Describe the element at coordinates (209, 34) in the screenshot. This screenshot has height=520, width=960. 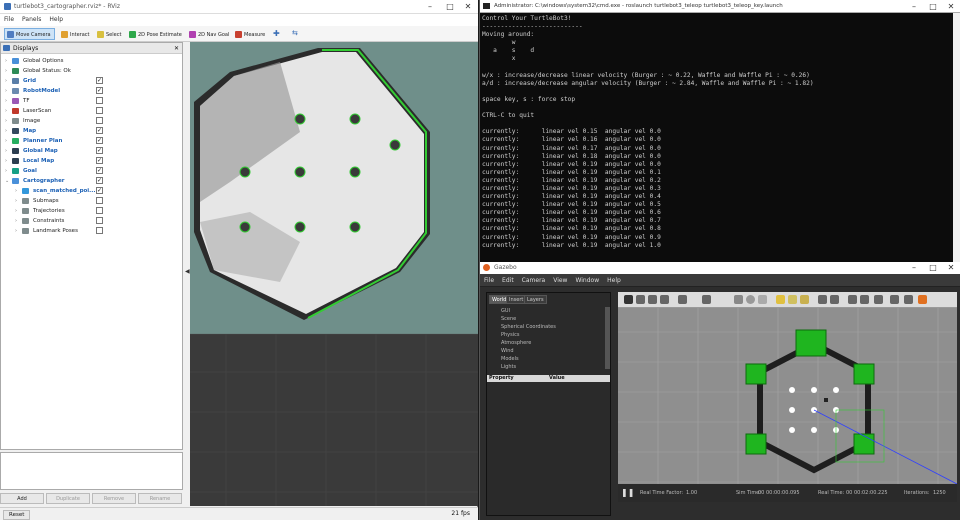
I see `tool-2d-nav-goal: 2D Nav Goal` at that location.